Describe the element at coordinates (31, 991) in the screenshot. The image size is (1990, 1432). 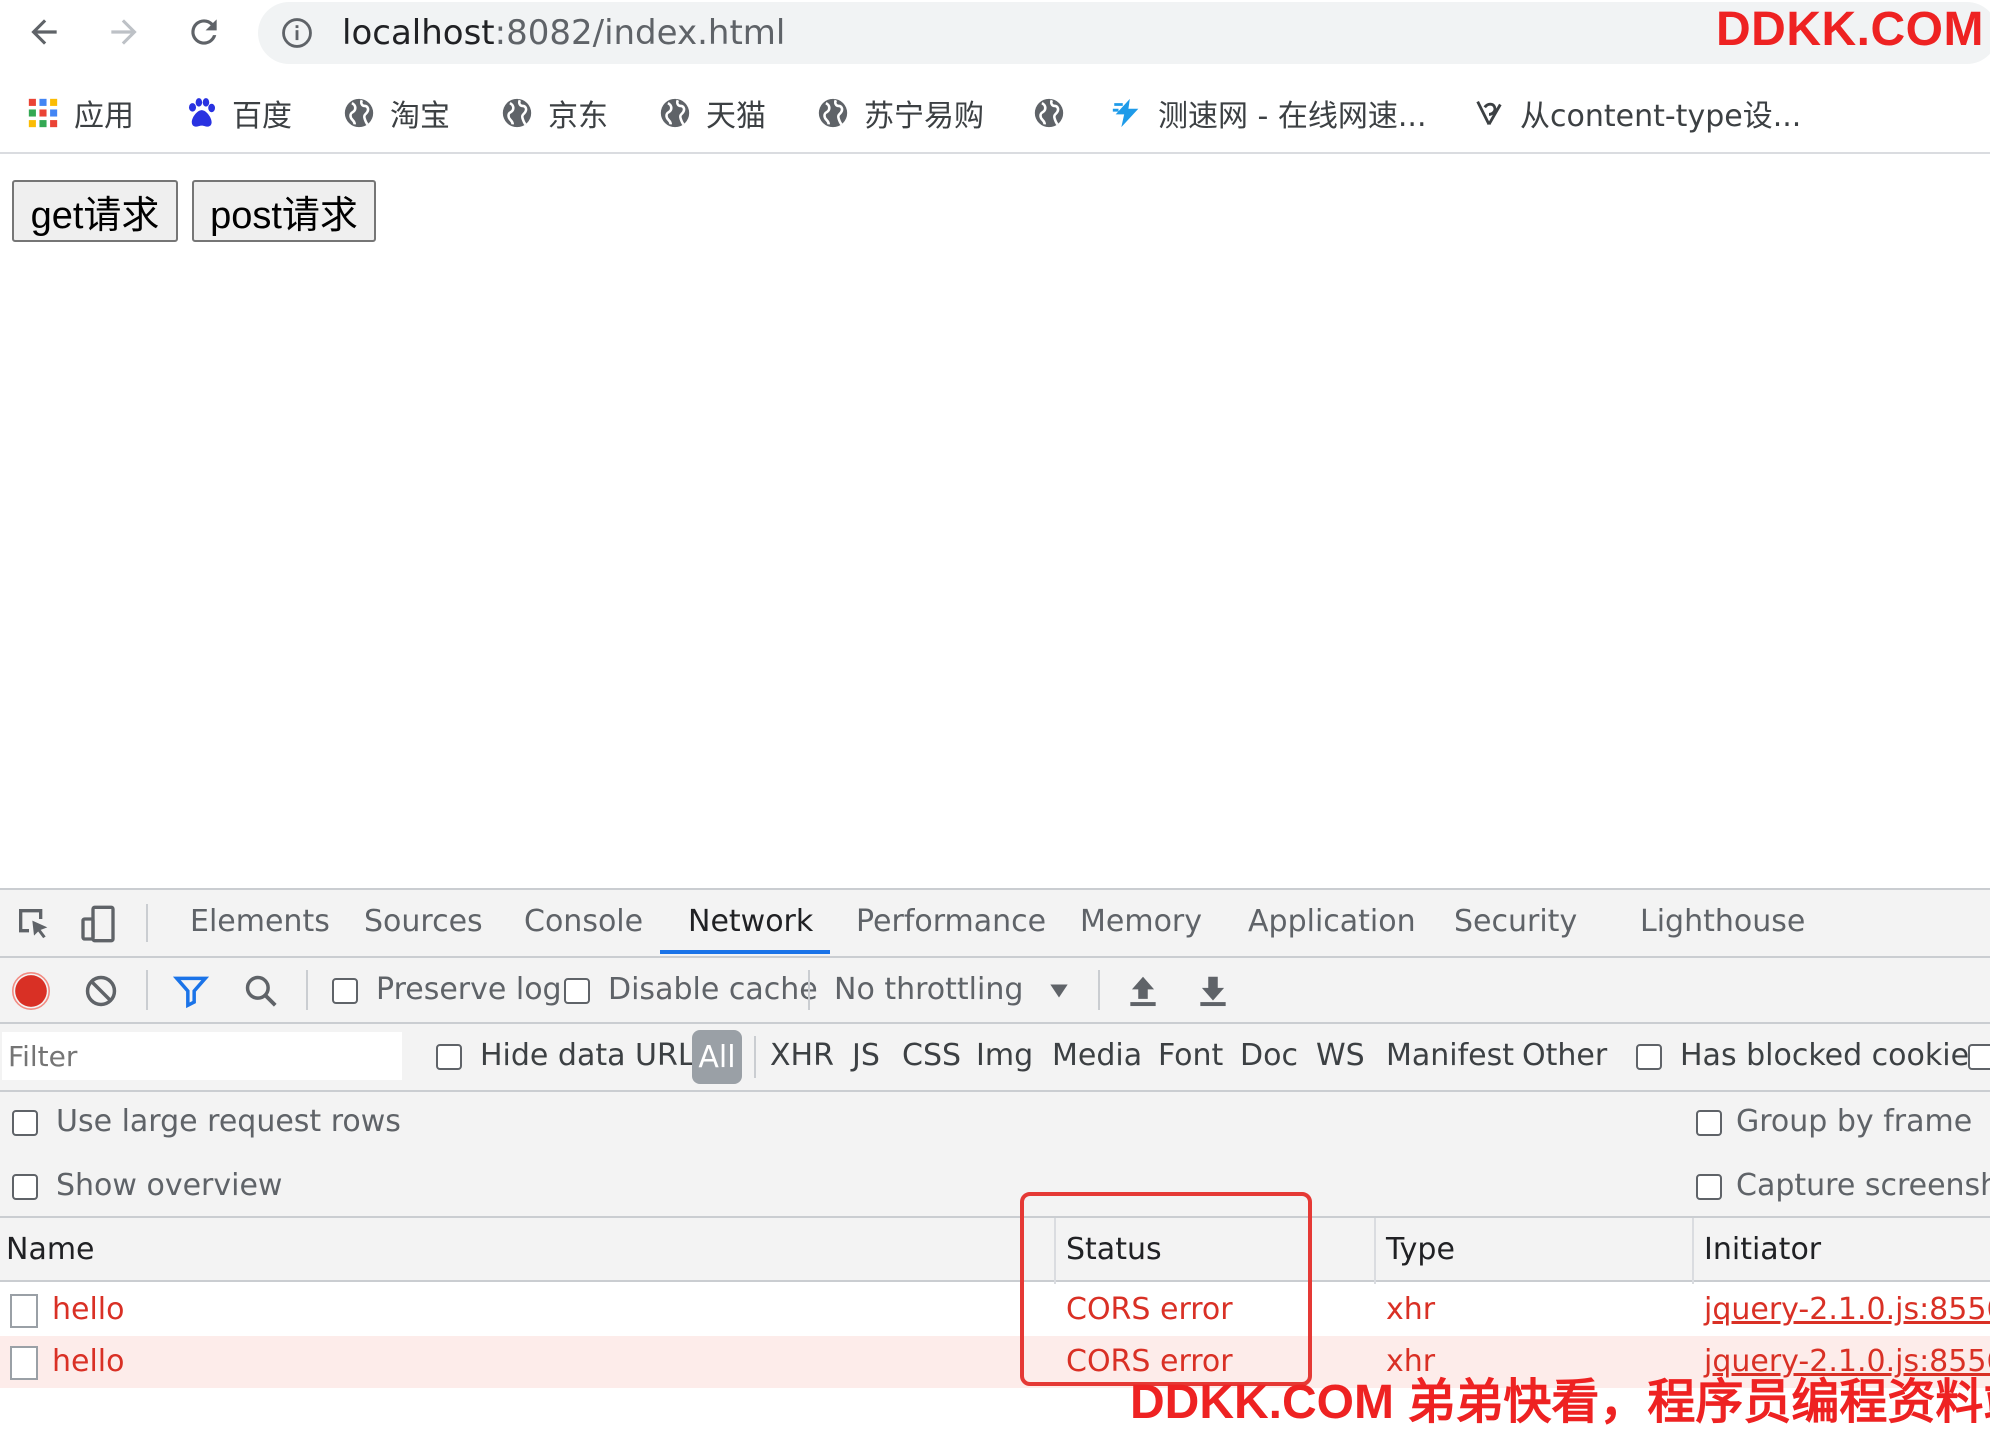
I see `record-icon` at that location.